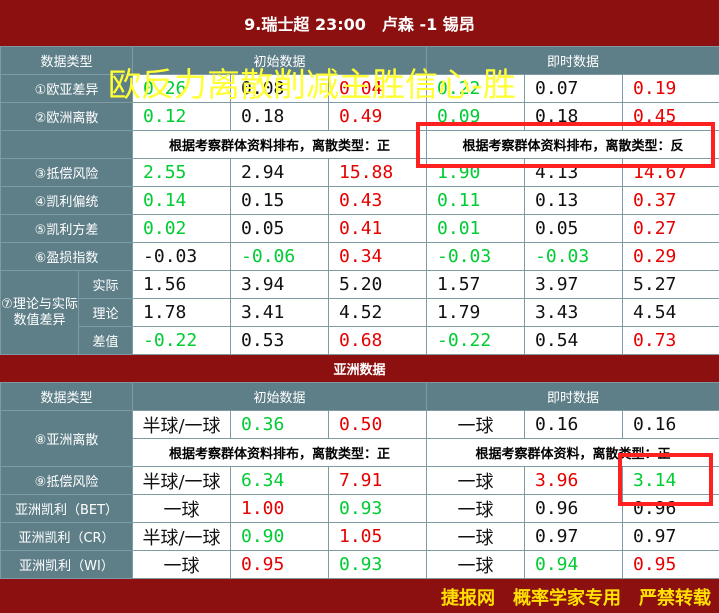 This screenshot has height=613, width=719. What do you see at coordinates (670, 256) in the screenshot?
I see `data-value-cell: 0.29` at bounding box center [670, 256].